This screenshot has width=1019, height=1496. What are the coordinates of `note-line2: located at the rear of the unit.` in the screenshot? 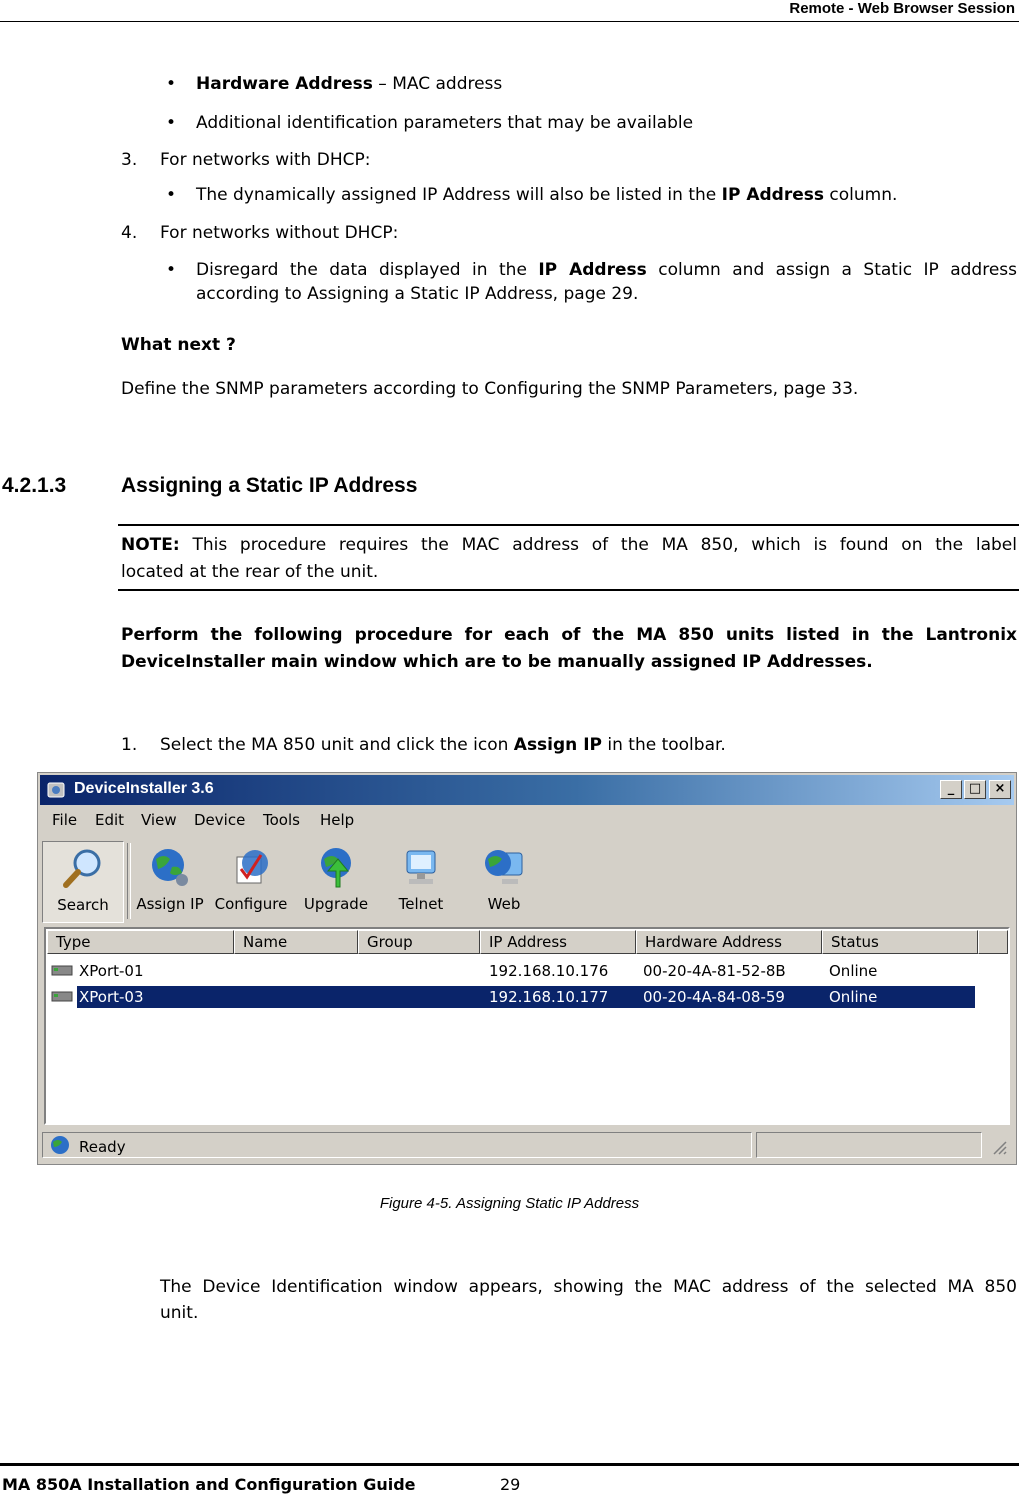 It's located at (250, 572).